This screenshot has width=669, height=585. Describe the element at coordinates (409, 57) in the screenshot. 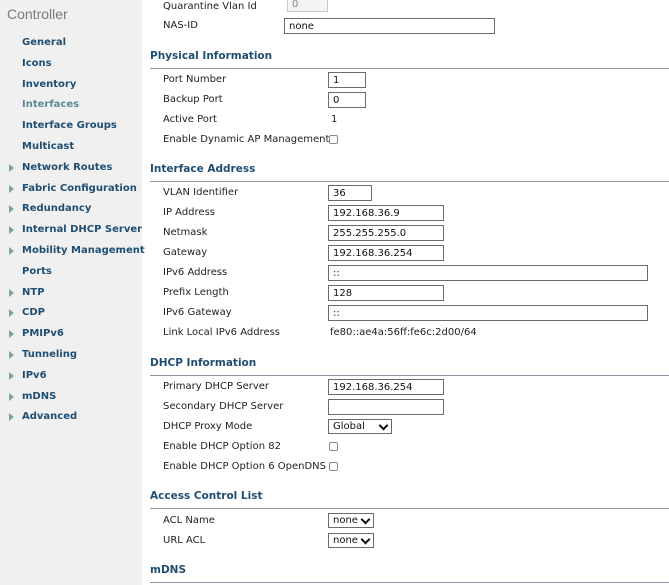

I see `physical-information-heading: Physical Information` at that location.